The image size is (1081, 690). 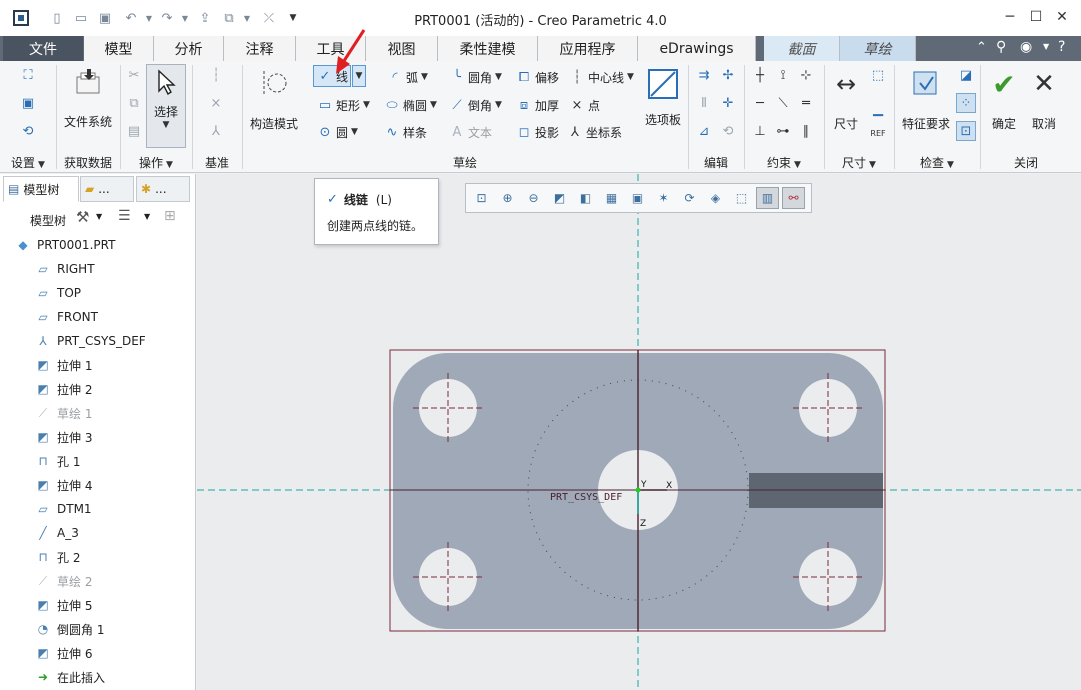 What do you see at coordinates (859, 163) in the screenshot?
I see `group-dimension: 尺寸 ▼` at bounding box center [859, 163].